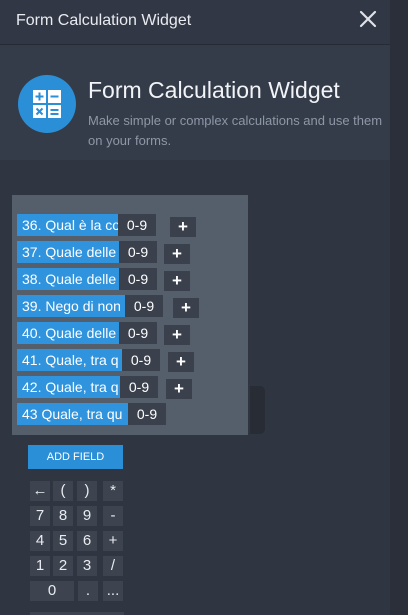  I want to click on minus-key: -, so click(113, 516).